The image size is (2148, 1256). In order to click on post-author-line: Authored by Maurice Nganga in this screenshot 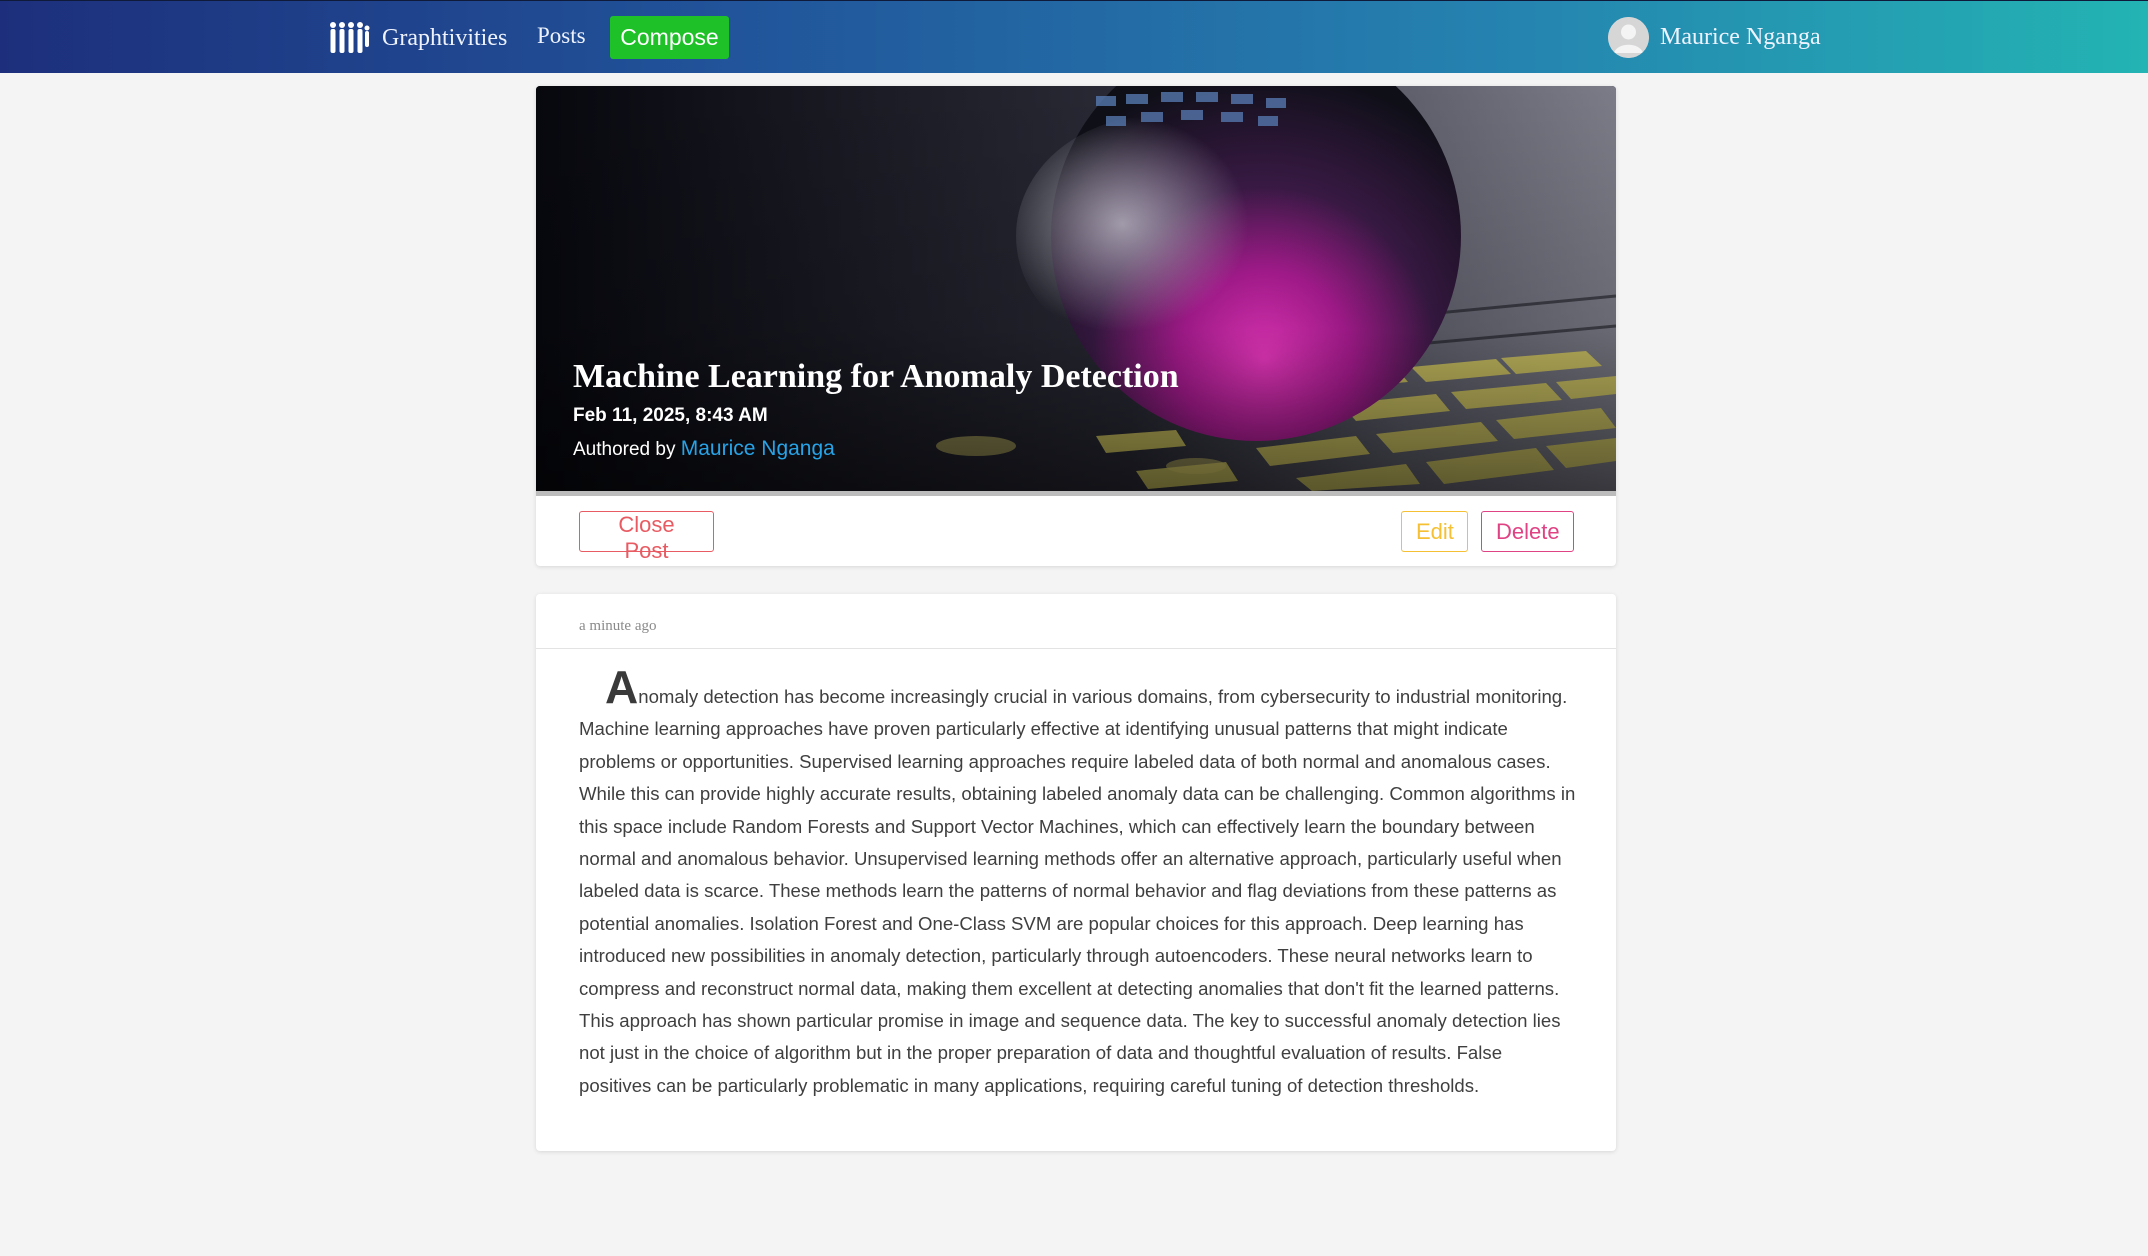, I will do `click(704, 449)`.